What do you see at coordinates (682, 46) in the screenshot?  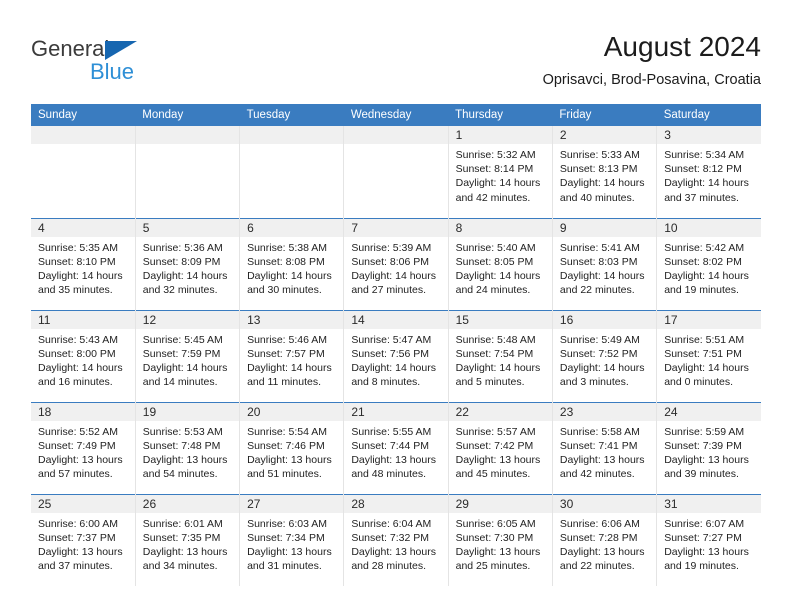 I see `page-title: August 2024` at bounding box center [682, 46].